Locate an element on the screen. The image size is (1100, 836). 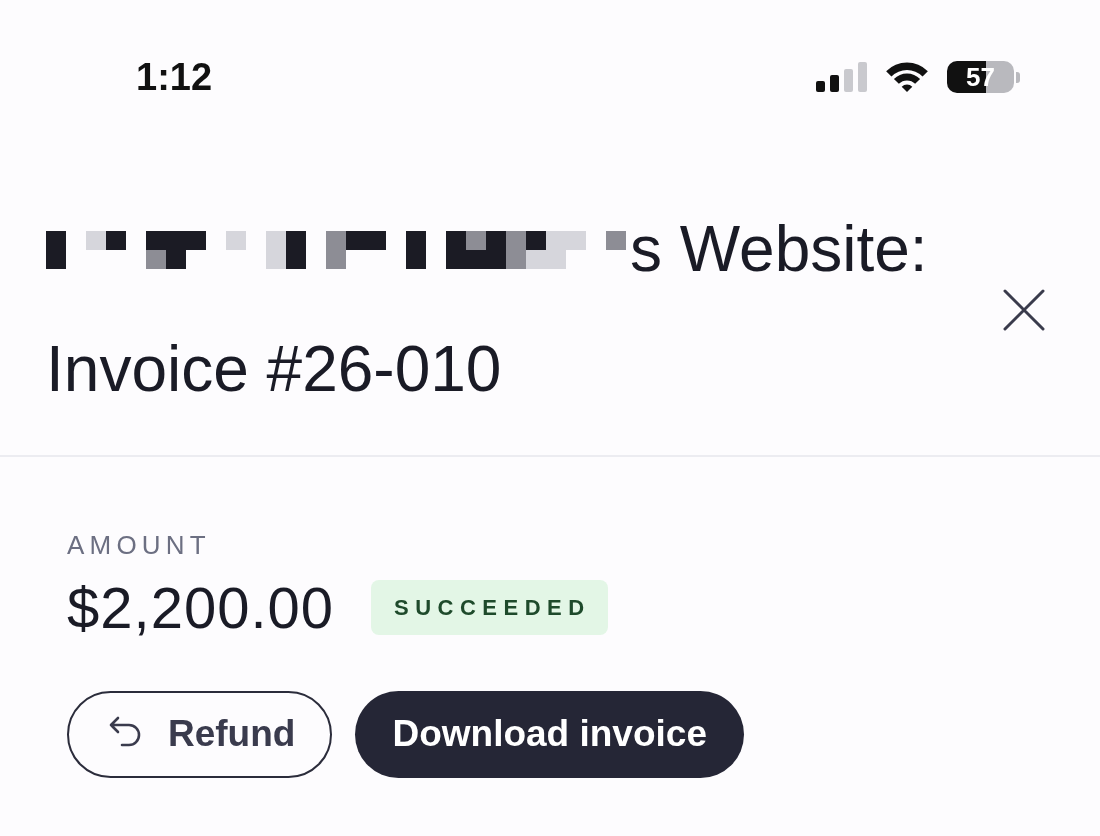
amount-value: $2,200.00 is located at coordinates (201, 608).